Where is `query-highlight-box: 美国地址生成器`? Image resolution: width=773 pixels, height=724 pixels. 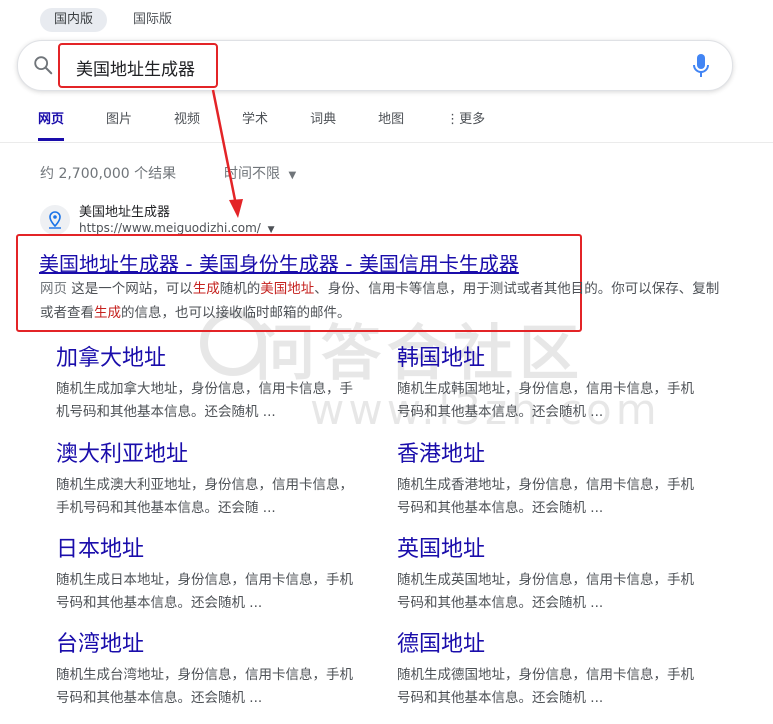 query-highlight-box: 美国地址生成器 is located at coordinates (138, 65).